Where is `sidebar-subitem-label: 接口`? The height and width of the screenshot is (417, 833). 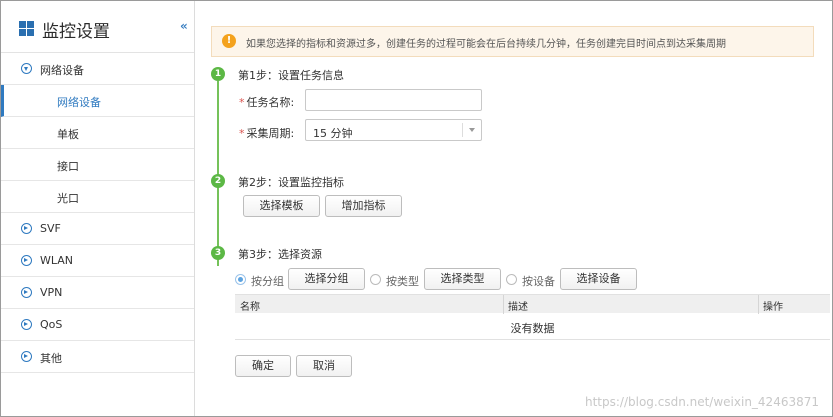
sidebar-subitem-label: 接口 is located at coordinates (68, 166).